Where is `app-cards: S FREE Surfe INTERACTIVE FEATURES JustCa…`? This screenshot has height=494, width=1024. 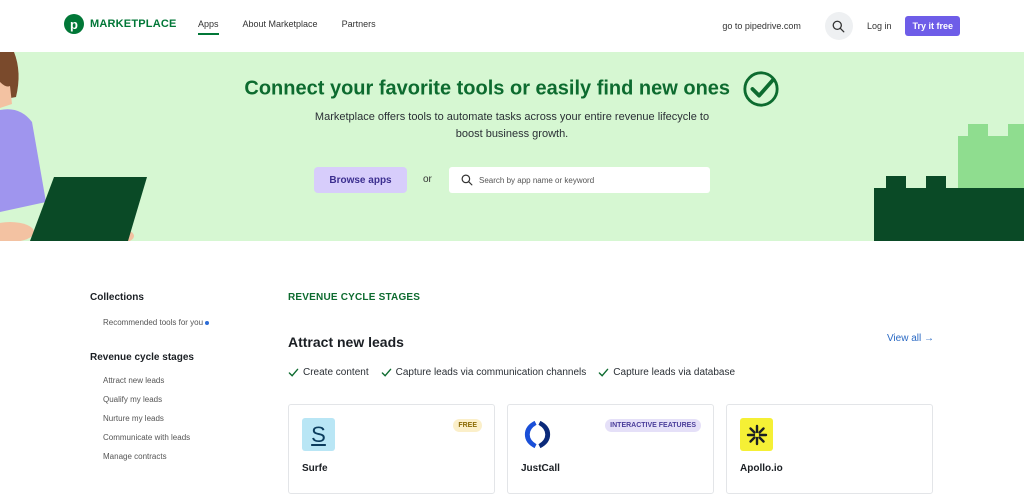 app-cards: S FREE Surfe INTERACTIVE FEATURES JustCa… is located at coordinates (610, 449).